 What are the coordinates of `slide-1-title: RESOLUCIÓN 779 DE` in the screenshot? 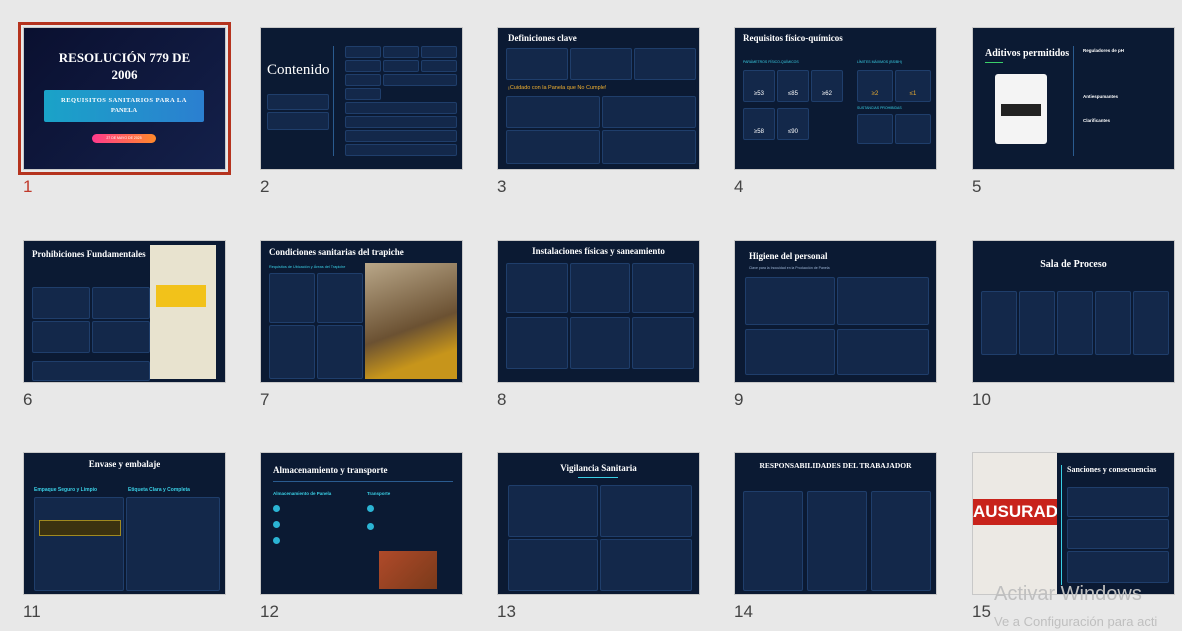 It's located at (124, 57).